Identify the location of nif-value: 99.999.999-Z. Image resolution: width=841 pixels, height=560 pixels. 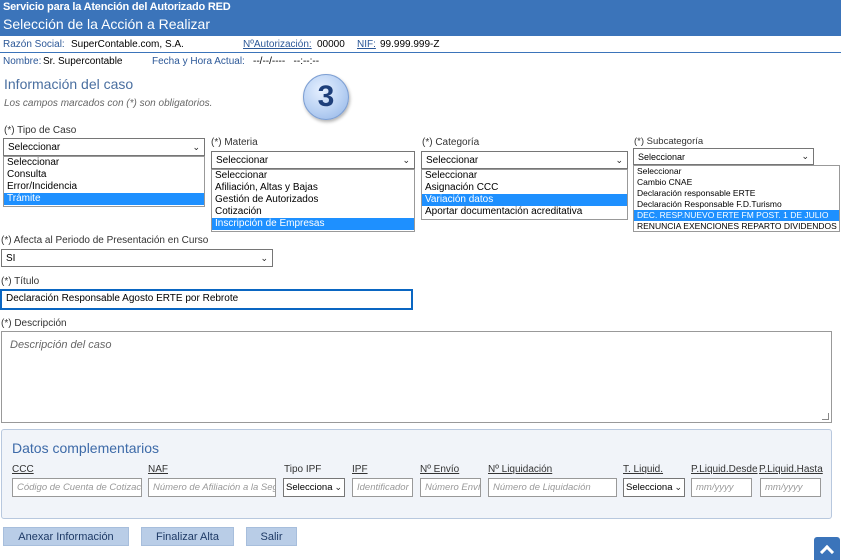
(410, 44).